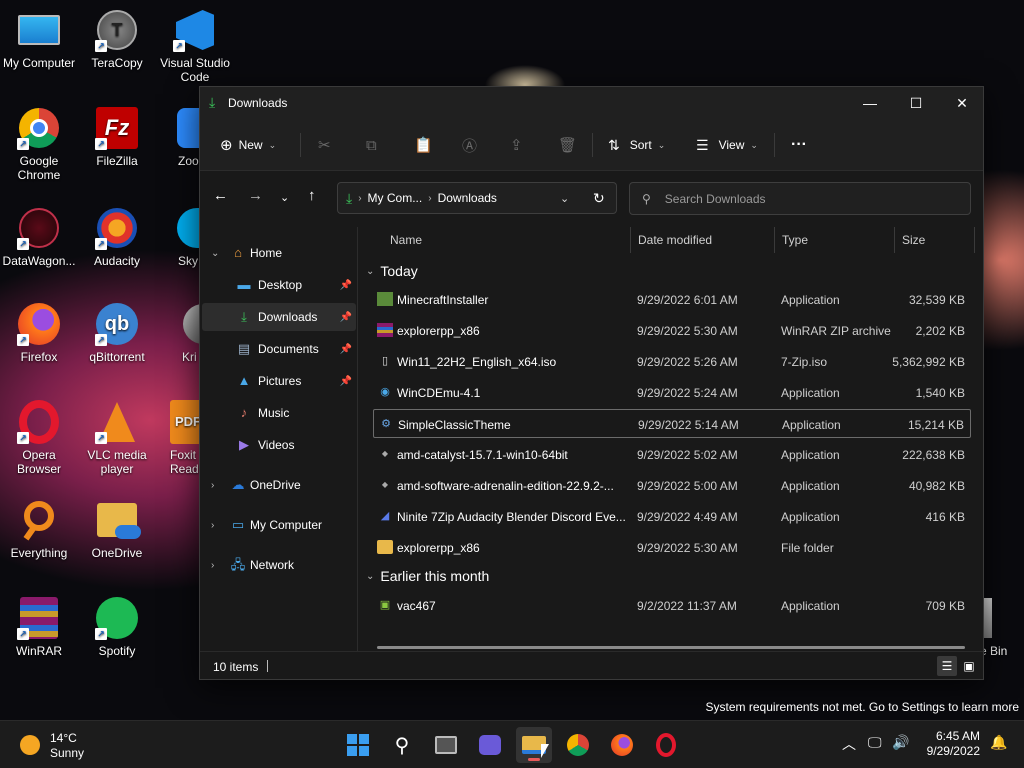 The image size is (1024, 768). What do you see at coordinates (800, 198) in the screenshot?
I see `search-box: ⚲ Search Downloads` at bounding box center [800, 198].